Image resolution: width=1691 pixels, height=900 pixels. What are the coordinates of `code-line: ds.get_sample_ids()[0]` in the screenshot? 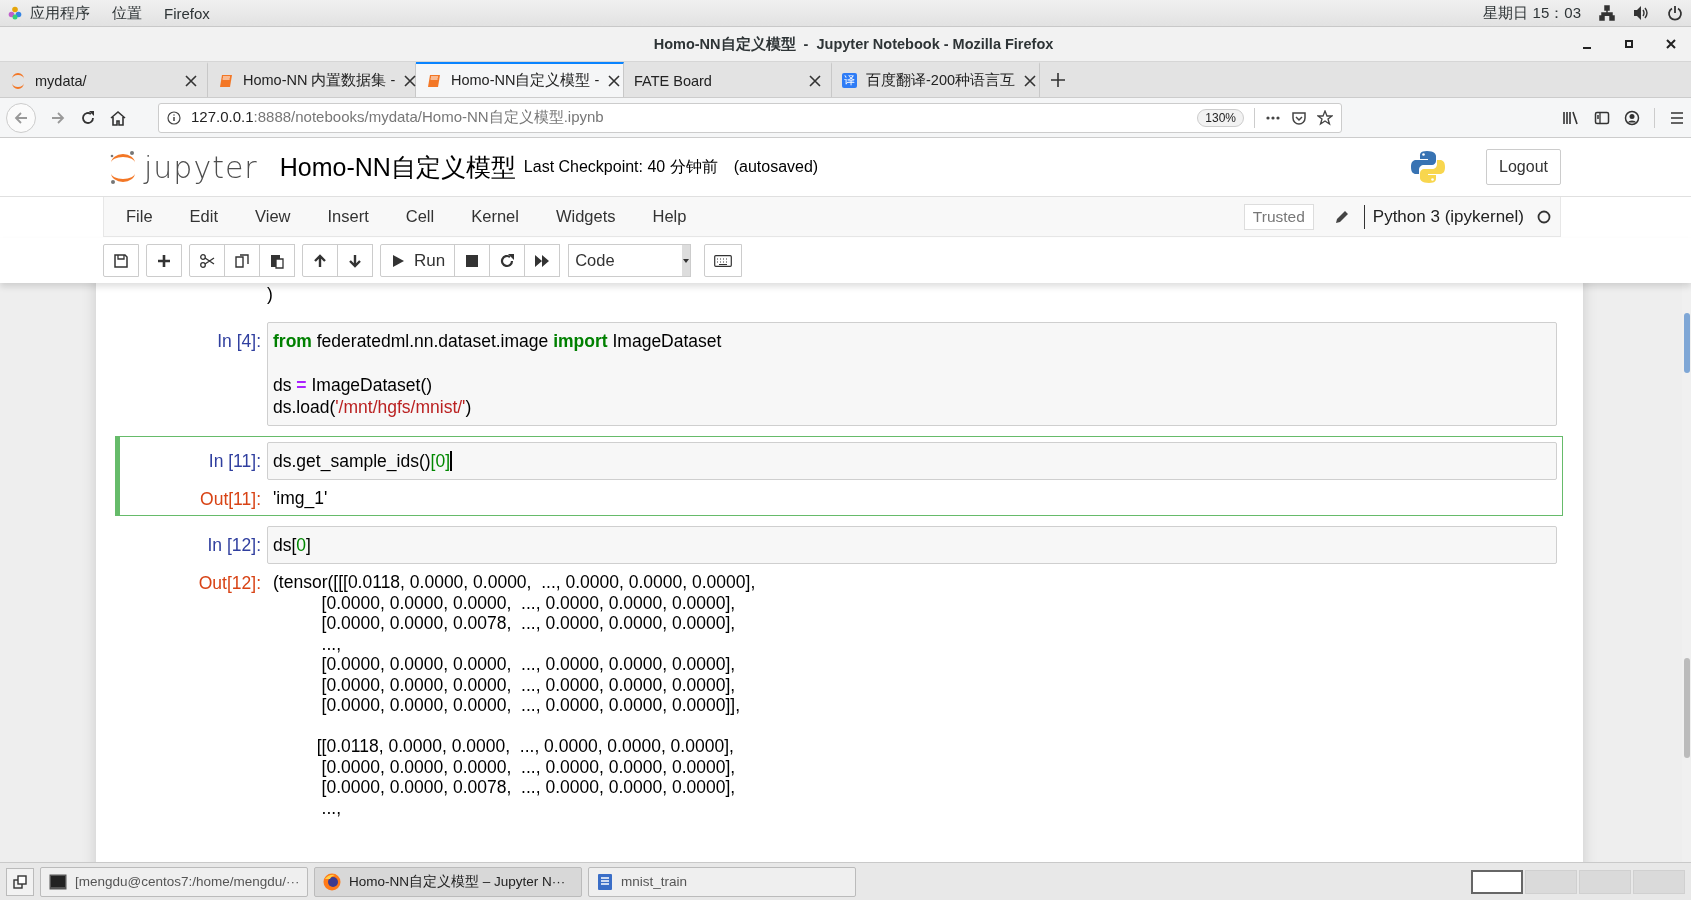 It's located at (363, 461).